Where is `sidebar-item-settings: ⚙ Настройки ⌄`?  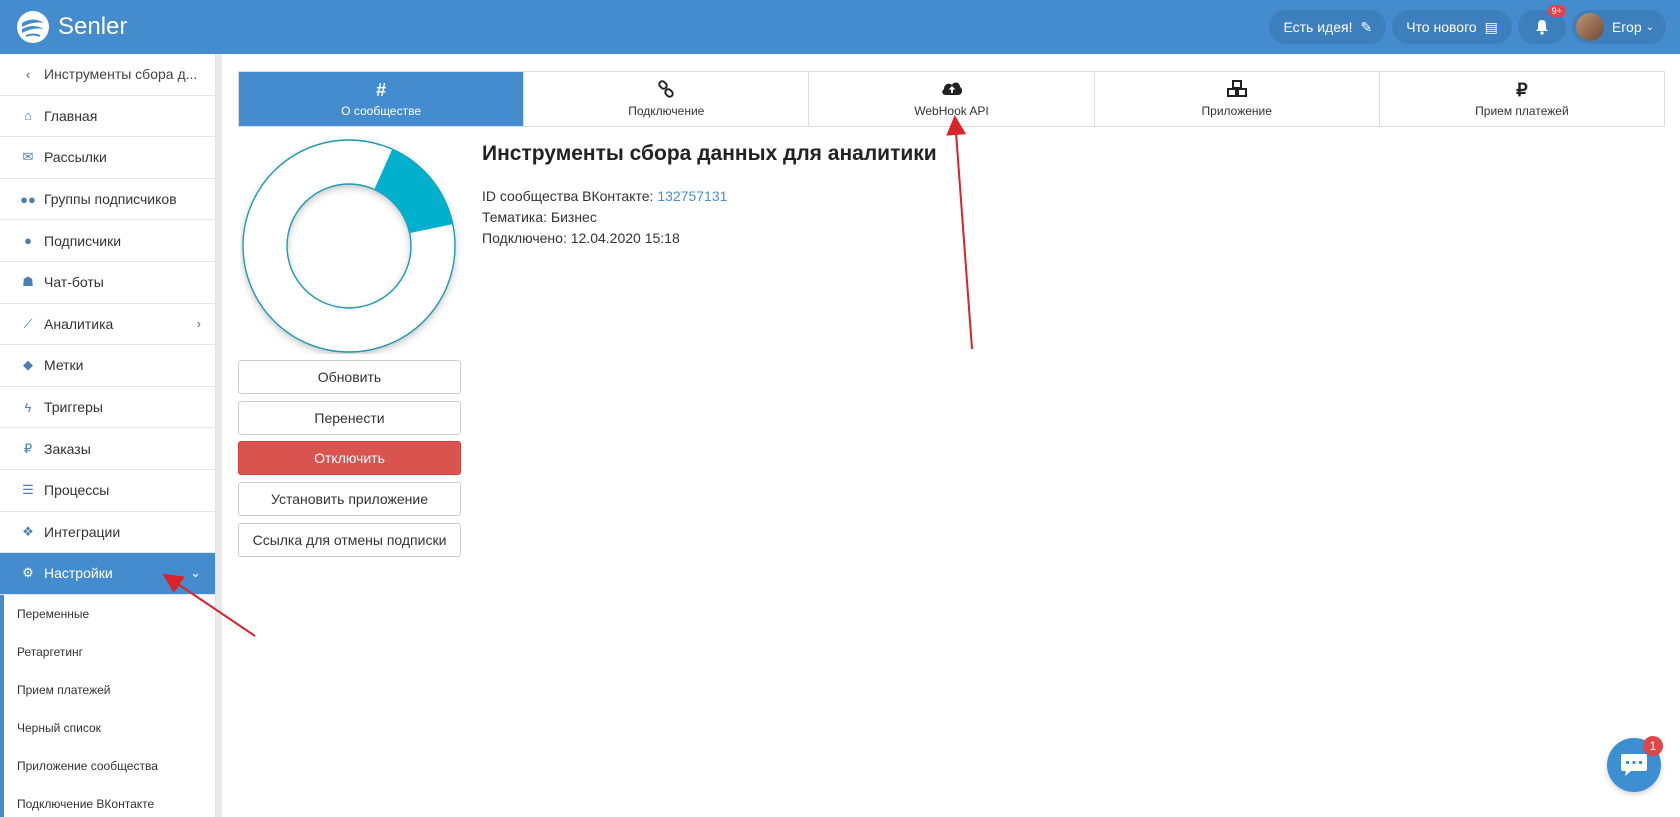 sidebar-item-settings: ⚙ Настройки ⌄ is located at coordinates (107, 574).